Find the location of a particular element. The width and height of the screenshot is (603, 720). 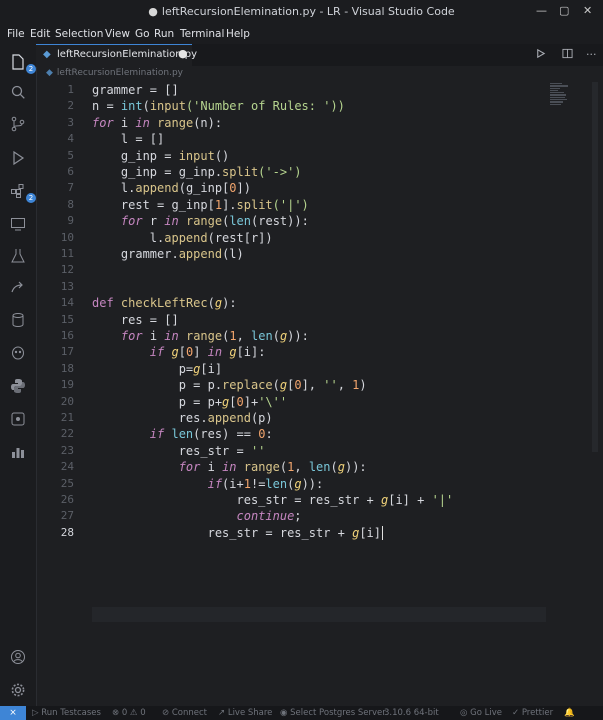

remote-explorer-icon is located at coordinates (18, 224).